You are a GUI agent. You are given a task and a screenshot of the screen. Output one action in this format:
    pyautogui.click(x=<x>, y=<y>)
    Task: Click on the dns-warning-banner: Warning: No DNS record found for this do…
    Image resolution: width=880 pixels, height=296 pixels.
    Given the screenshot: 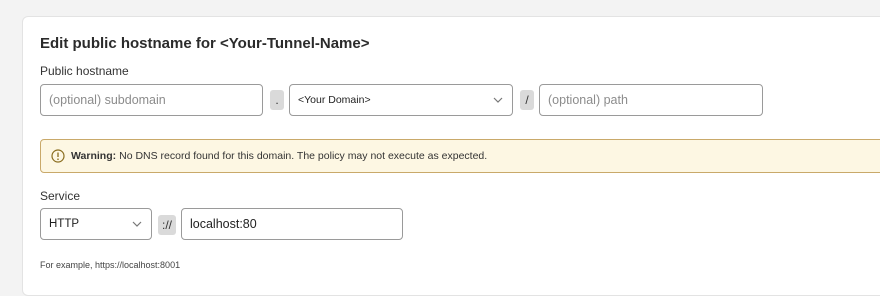 What is the action you would take?
    pyautogui.click(x=460, y=156)
    